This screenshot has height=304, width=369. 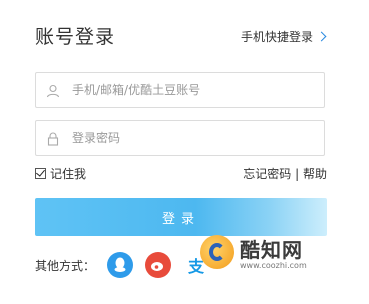 What do you see at coordinates (198, 90) in the screenshot?
I see `account-input` at bounding box center [198, 90].